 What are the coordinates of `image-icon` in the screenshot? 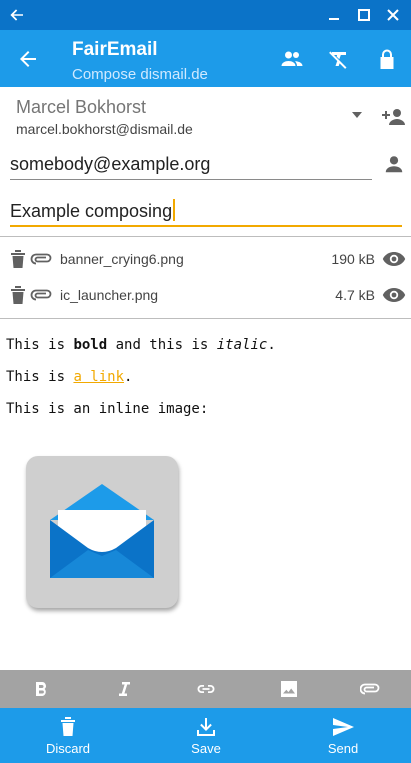 It's located at (289, 689).